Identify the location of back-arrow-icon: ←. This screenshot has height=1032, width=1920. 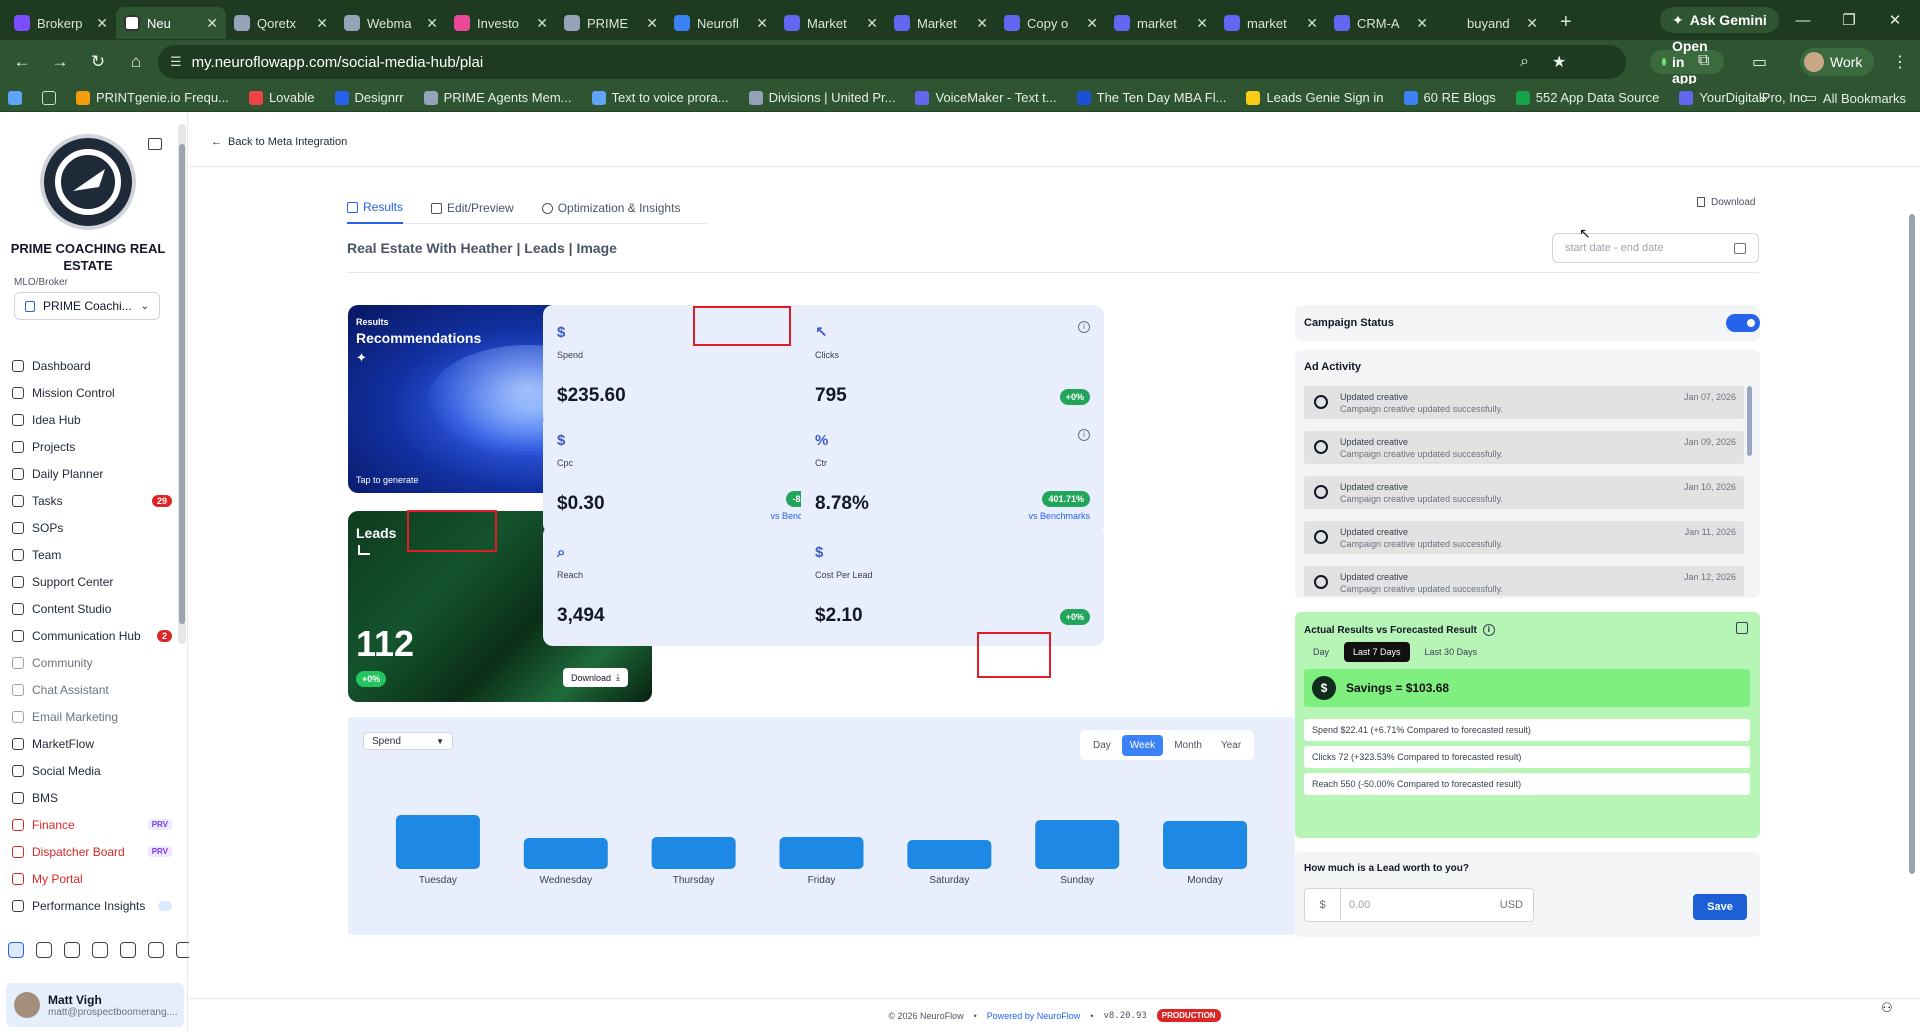
(22, 62).